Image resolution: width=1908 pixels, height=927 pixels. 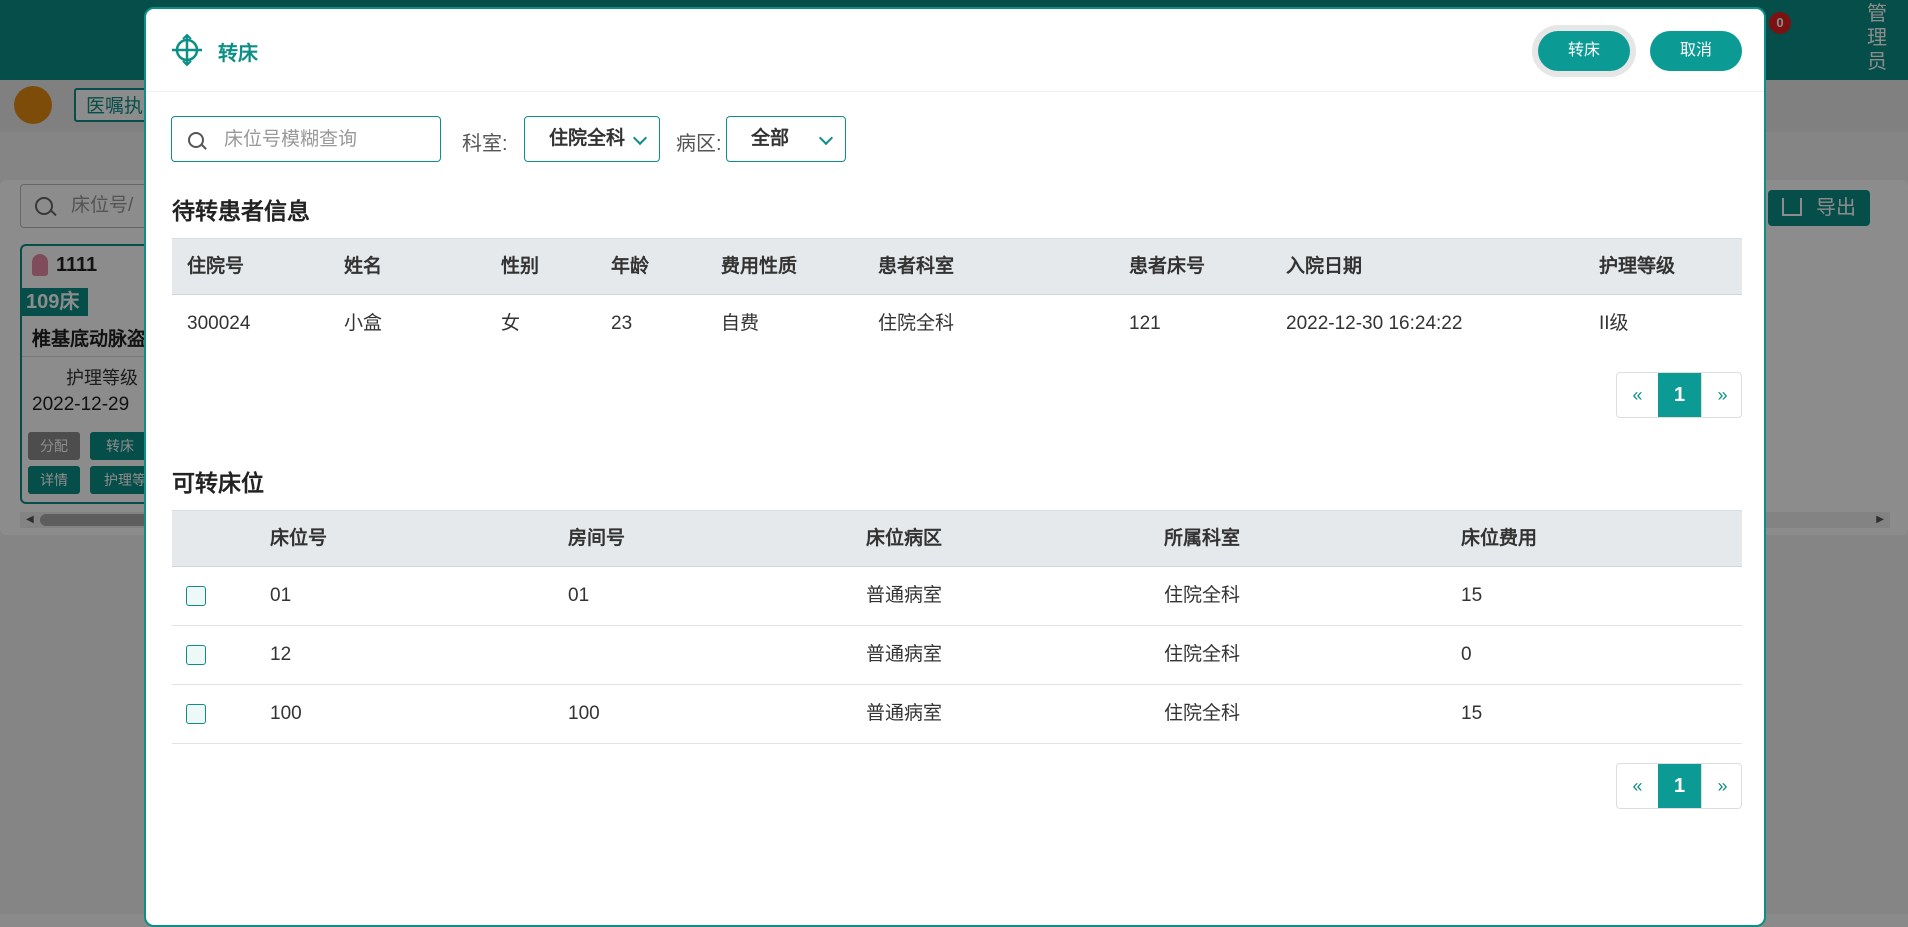 What do you see at coordinates (587, 138) in the screenshot?
I see `dept-select-value: 住院全科` at bounding box center [587, 138].